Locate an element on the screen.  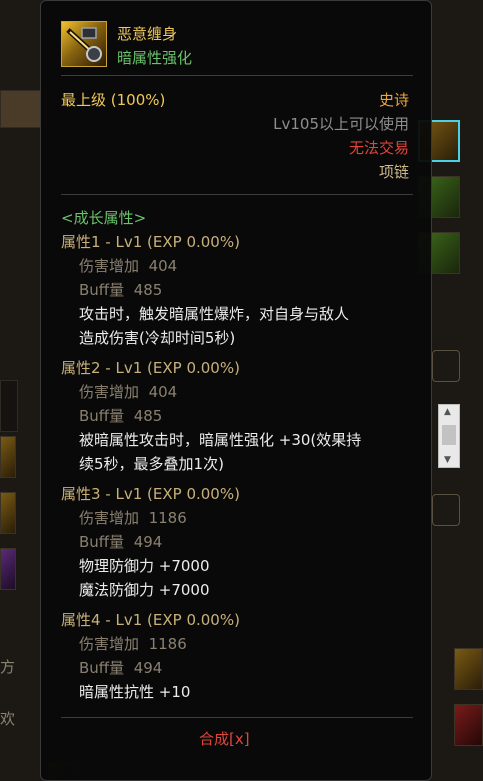
attribute-title: 属性4 - Lv1 (EXP 0.00%) is located at coordinates (150, 620).